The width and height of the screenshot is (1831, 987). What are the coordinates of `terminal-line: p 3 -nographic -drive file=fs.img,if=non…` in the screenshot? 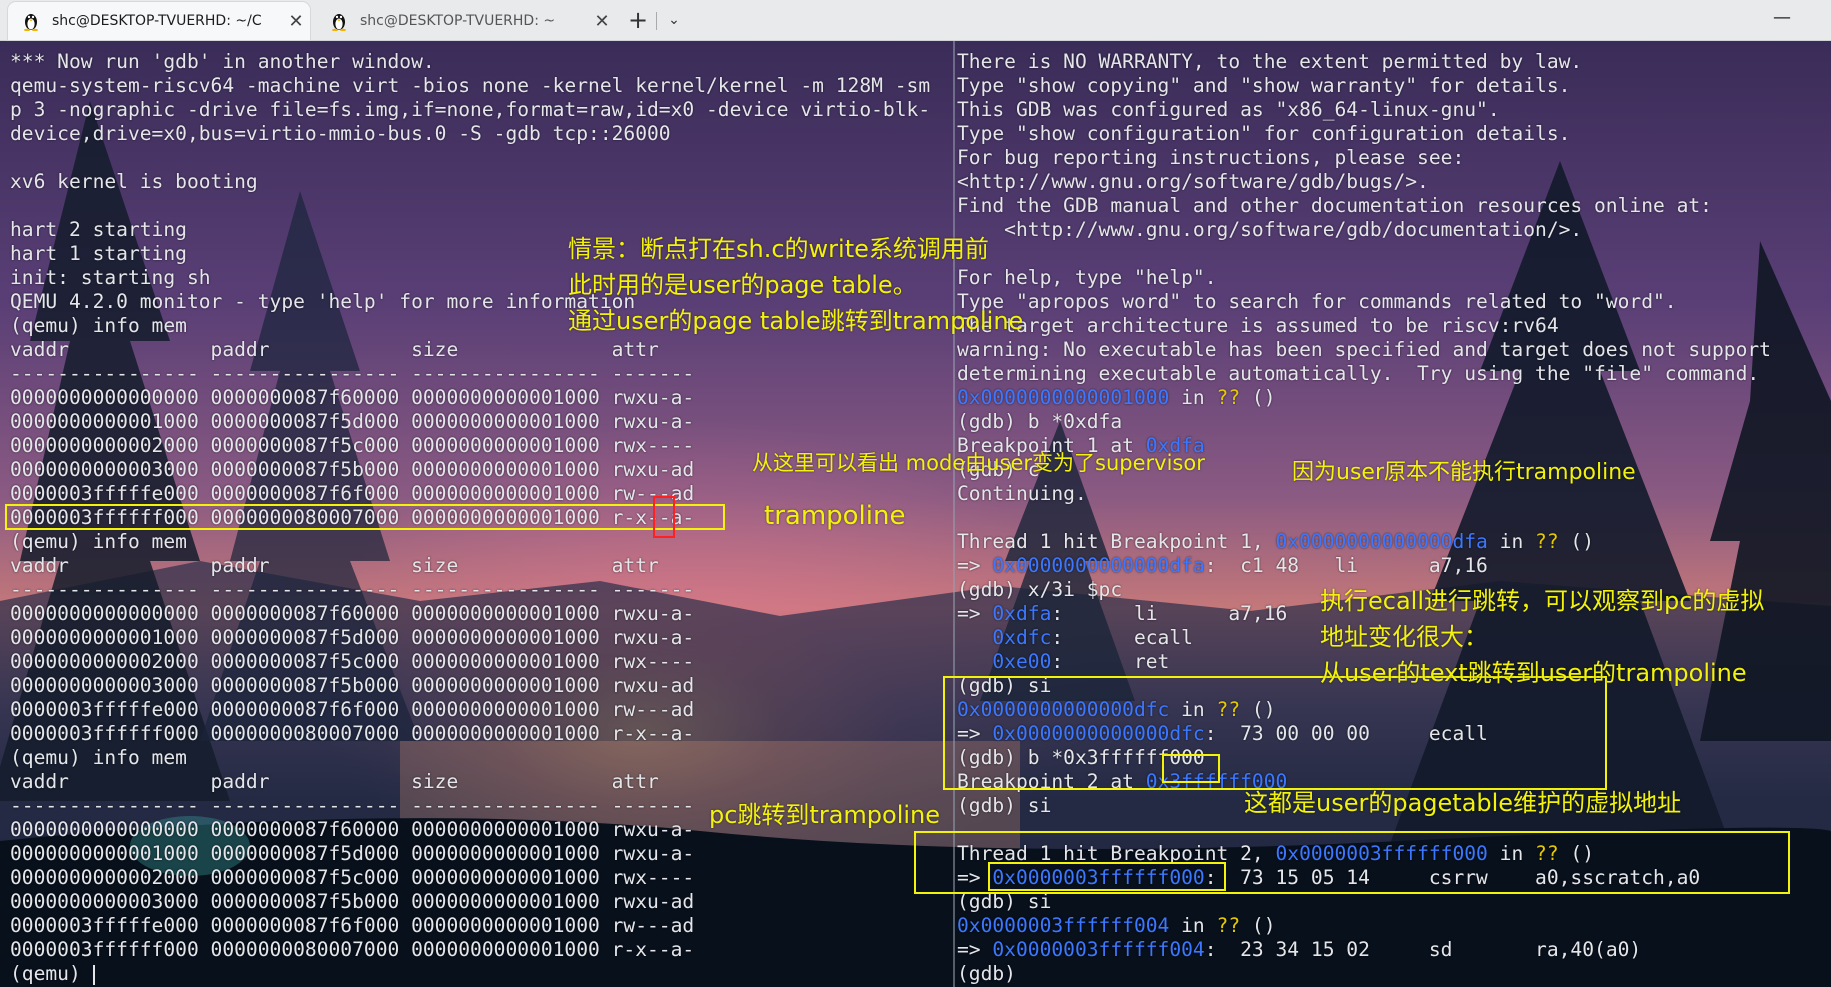 It's located at (470, 109).